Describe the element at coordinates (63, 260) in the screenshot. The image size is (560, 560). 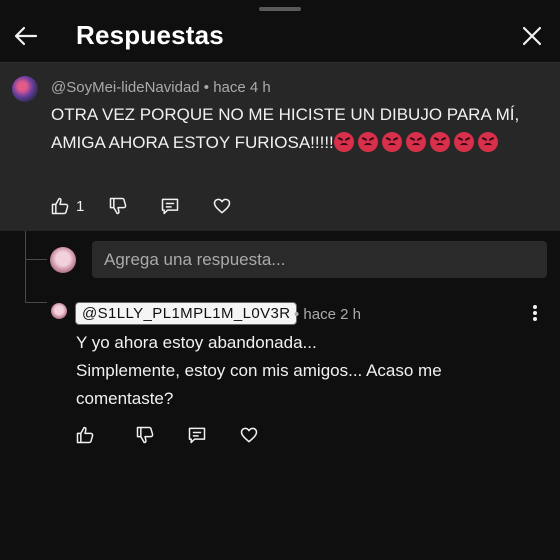
I see `current-user-avatar` at that location.